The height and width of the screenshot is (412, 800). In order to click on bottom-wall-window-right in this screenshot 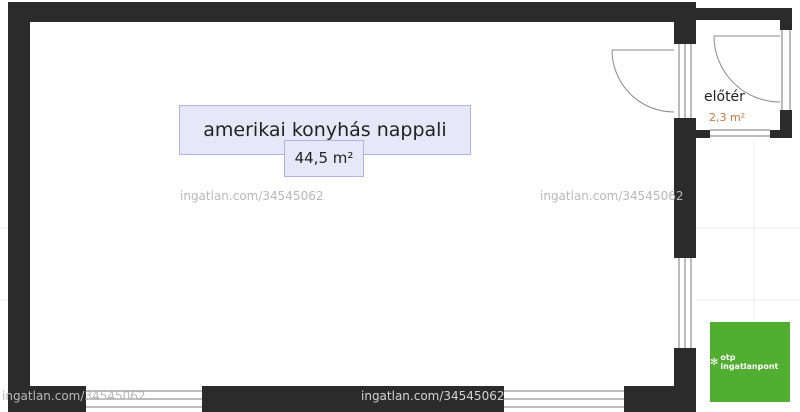, I will do `click(564, 399)`.